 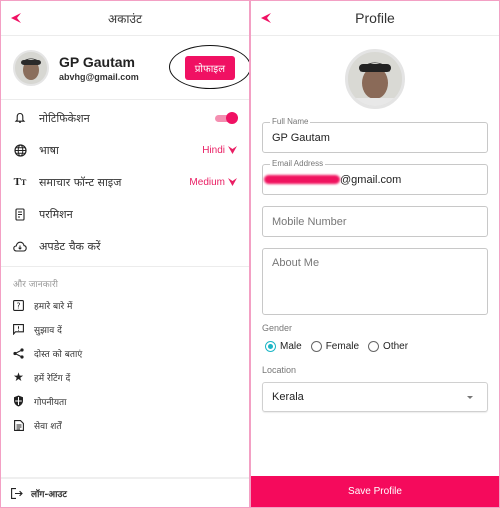 I want to click on settings-item-check-update: अपडेट चैक करें, so click(x=125, y=246).